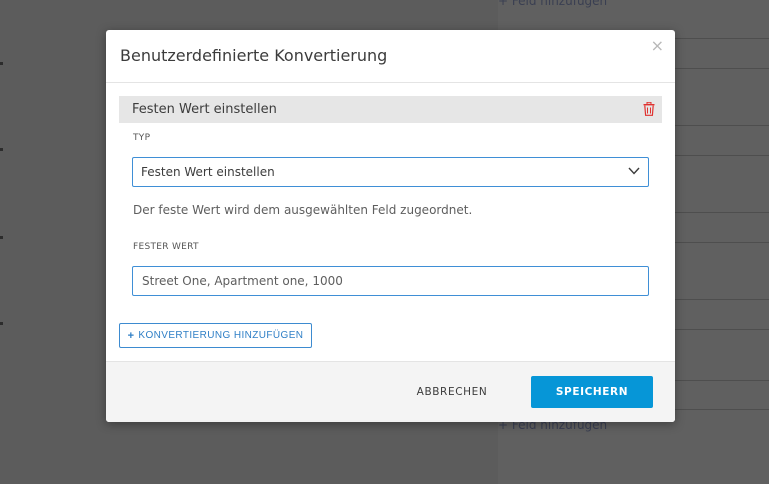 Image resolution: width=769 pixels, height=484 pixels. Describe the element at coordinates (390, 109) in the screenshot. I see `conversion-section-header: Festen Wert einstellen` at that location.